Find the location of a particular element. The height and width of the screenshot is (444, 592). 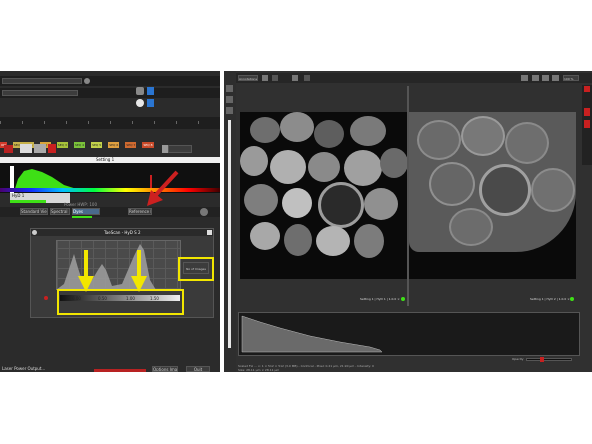

dialog-app-icon is located at coordinates (34, 232).